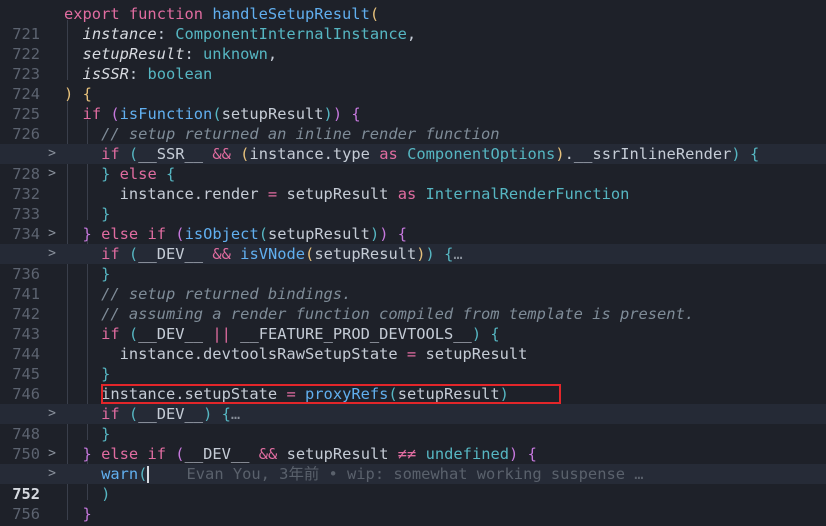 Image resolution: width=826 pixels, height=526 pixels. I want to click on code-line: 750 }, so click(413, 443).